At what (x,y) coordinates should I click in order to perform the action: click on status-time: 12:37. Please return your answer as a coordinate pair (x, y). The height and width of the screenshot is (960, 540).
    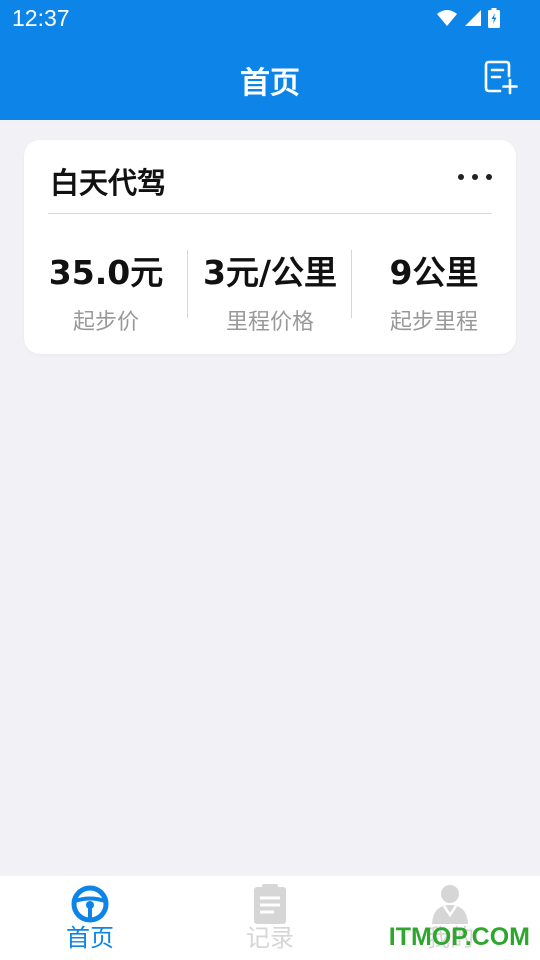
    Looking at the image, I should click on (41, 18).